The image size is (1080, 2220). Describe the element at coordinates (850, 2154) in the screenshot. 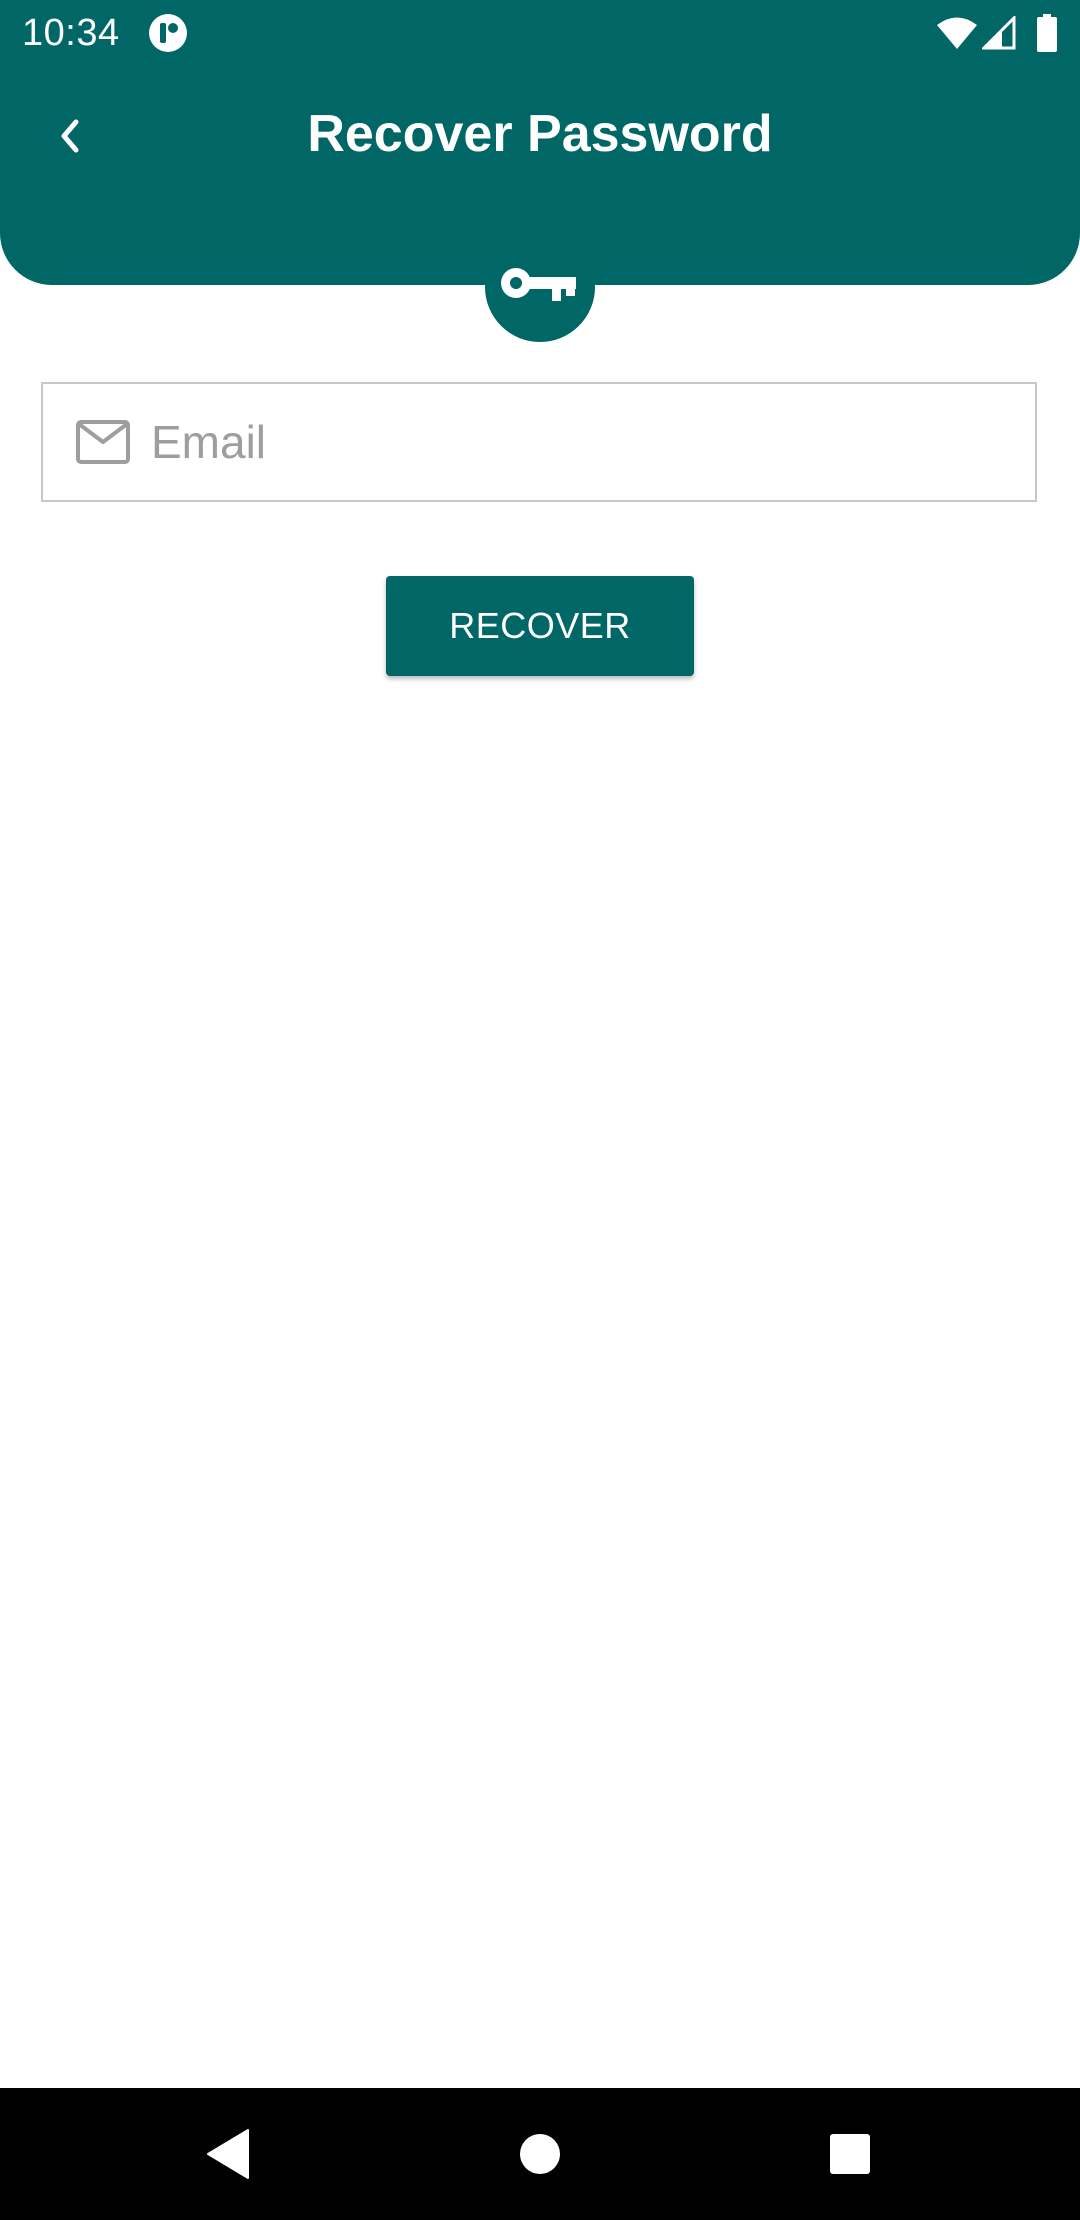

I see `recents-square-icon` at that location.